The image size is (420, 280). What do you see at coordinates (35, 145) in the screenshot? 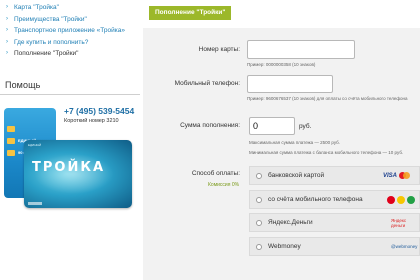
I see `card-top-text: ЕДИНЫЙ` at bounding box center [35, 145].